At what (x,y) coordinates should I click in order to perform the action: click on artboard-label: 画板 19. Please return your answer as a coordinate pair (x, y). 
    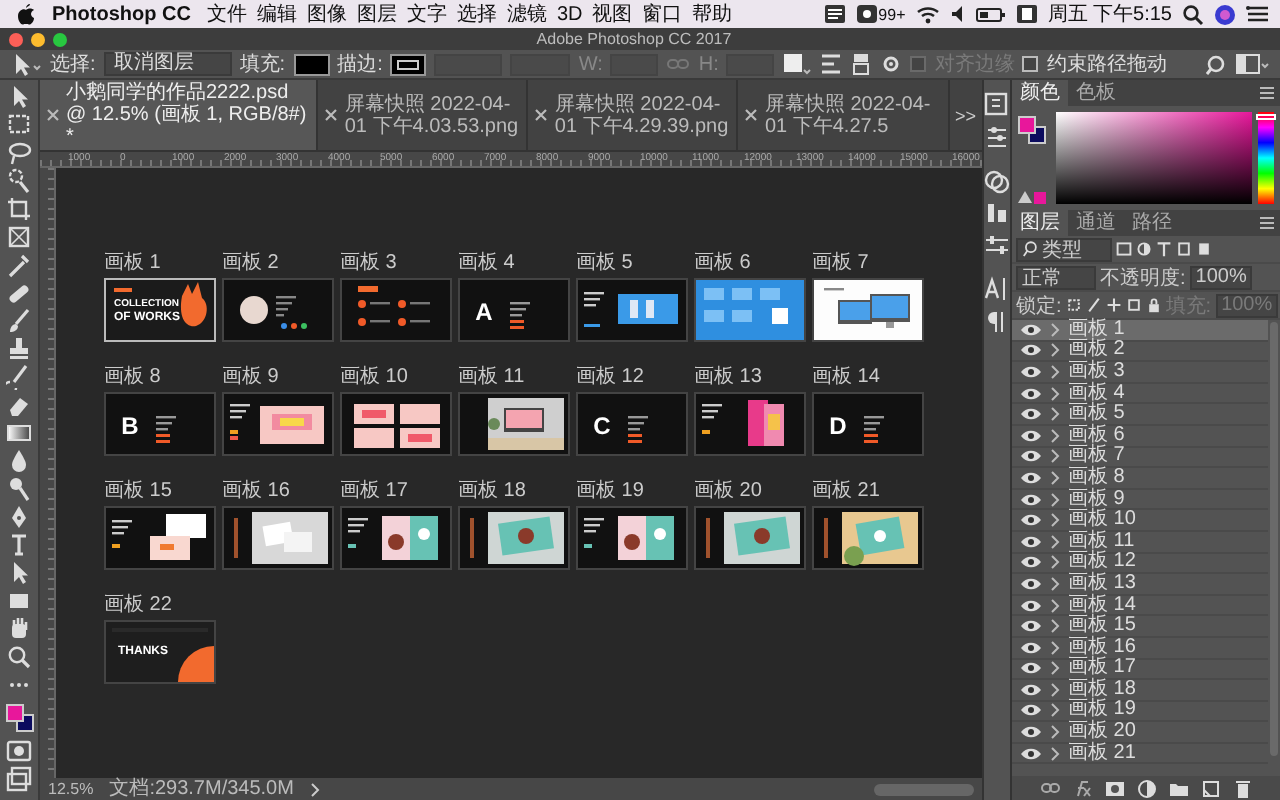
    Looking at the image, I should click on (610, 491).